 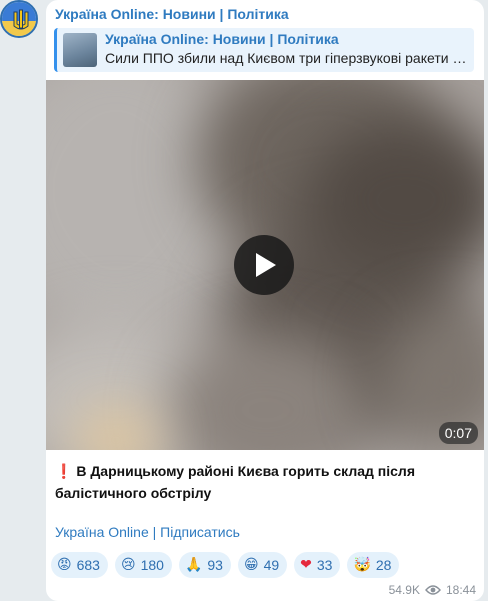 I want to click on avatar-trident-icon, so click(x=19, y=19).